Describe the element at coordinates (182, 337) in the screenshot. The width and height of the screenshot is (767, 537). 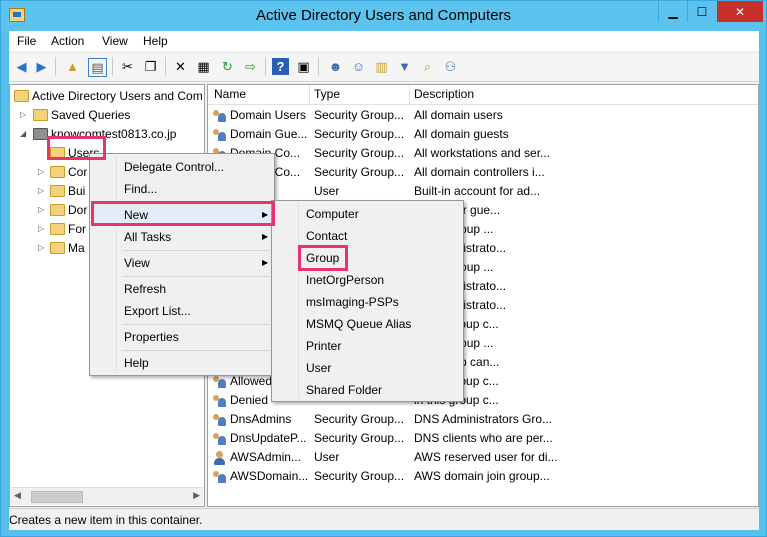
I see `menu-item-properties: Properties` at that location.